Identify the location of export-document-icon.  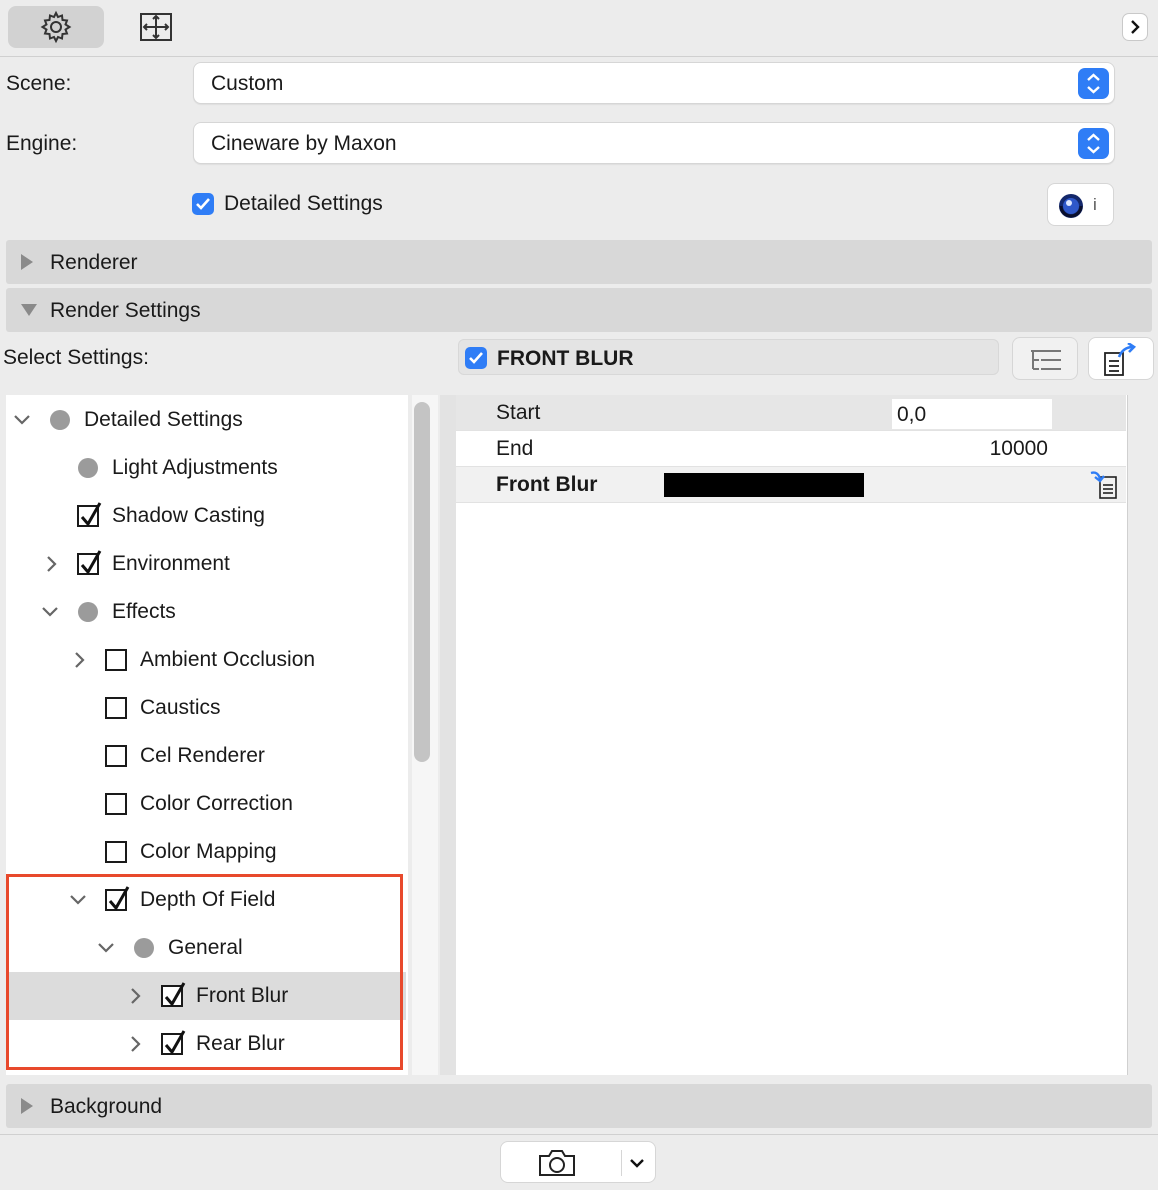
(1120, 359).